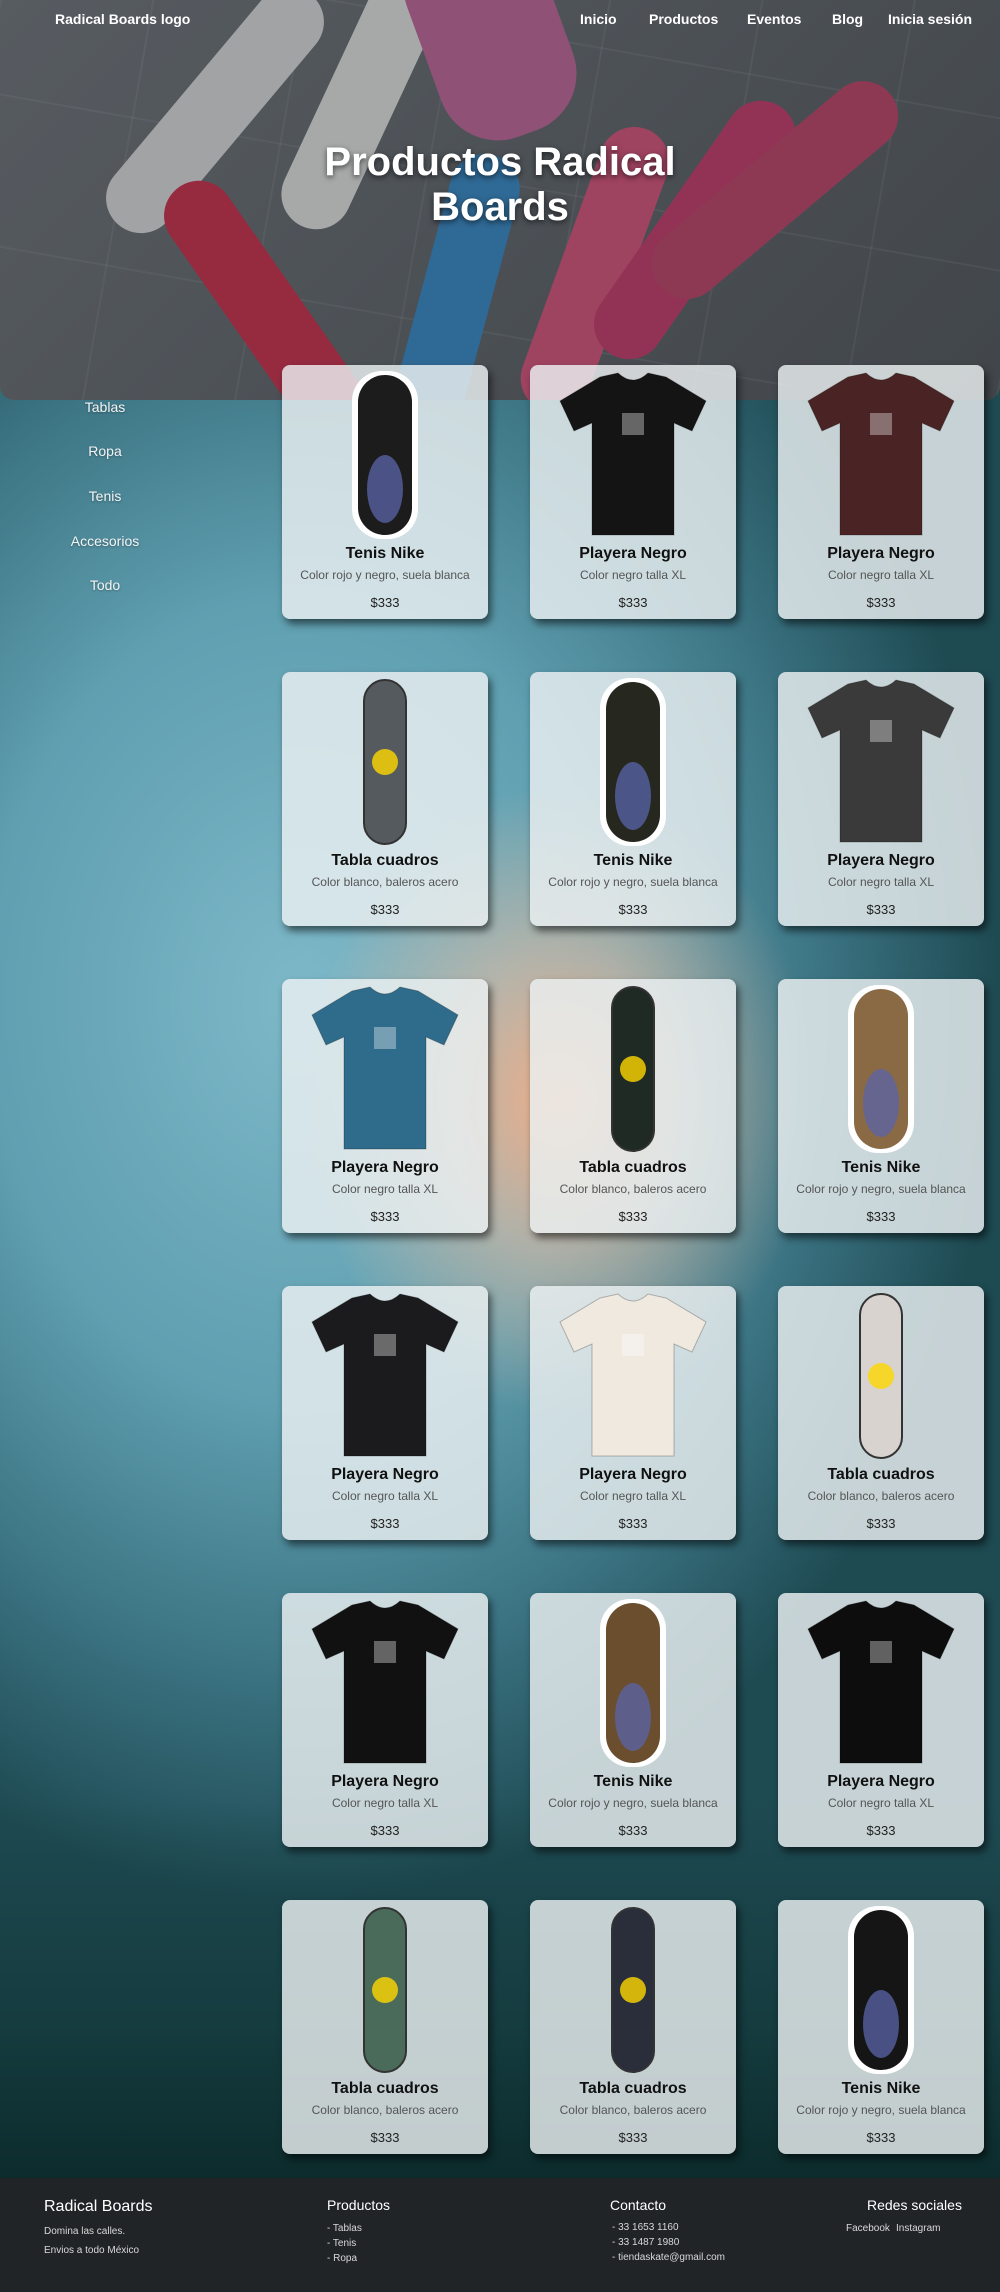 This screenshot has width=1000, height=2292. I want to click on sidebar-item-ropa: Ropa, so click(105, 451).